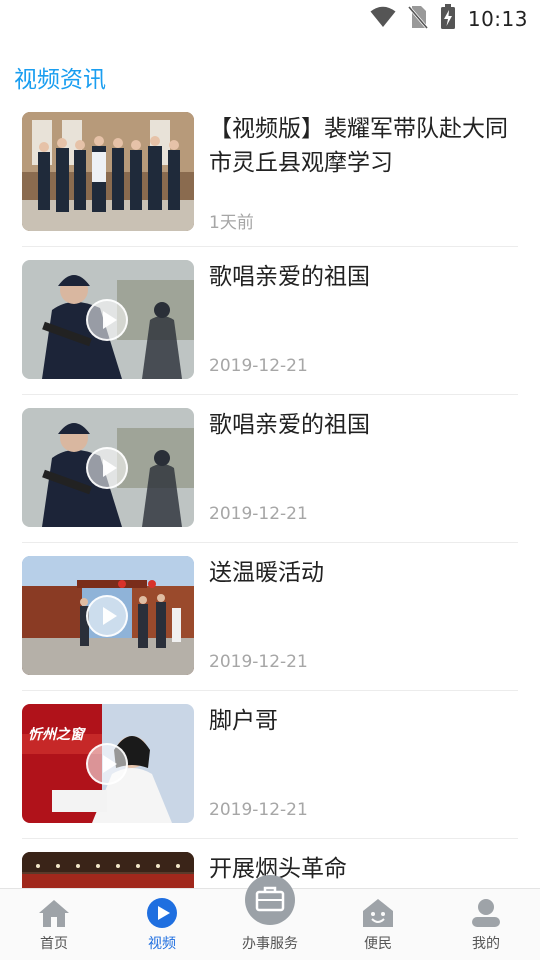  Describe the element at coordinates (486, 944) in the screenshot. I see `tab-label: 我的` at that location.